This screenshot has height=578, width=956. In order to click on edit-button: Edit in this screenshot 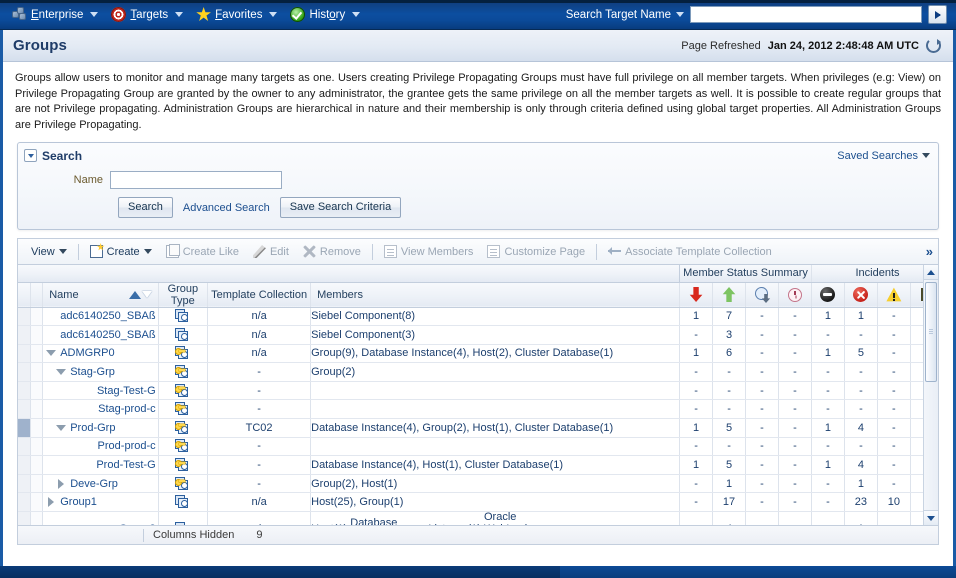, I will do `click(271, 251)`.